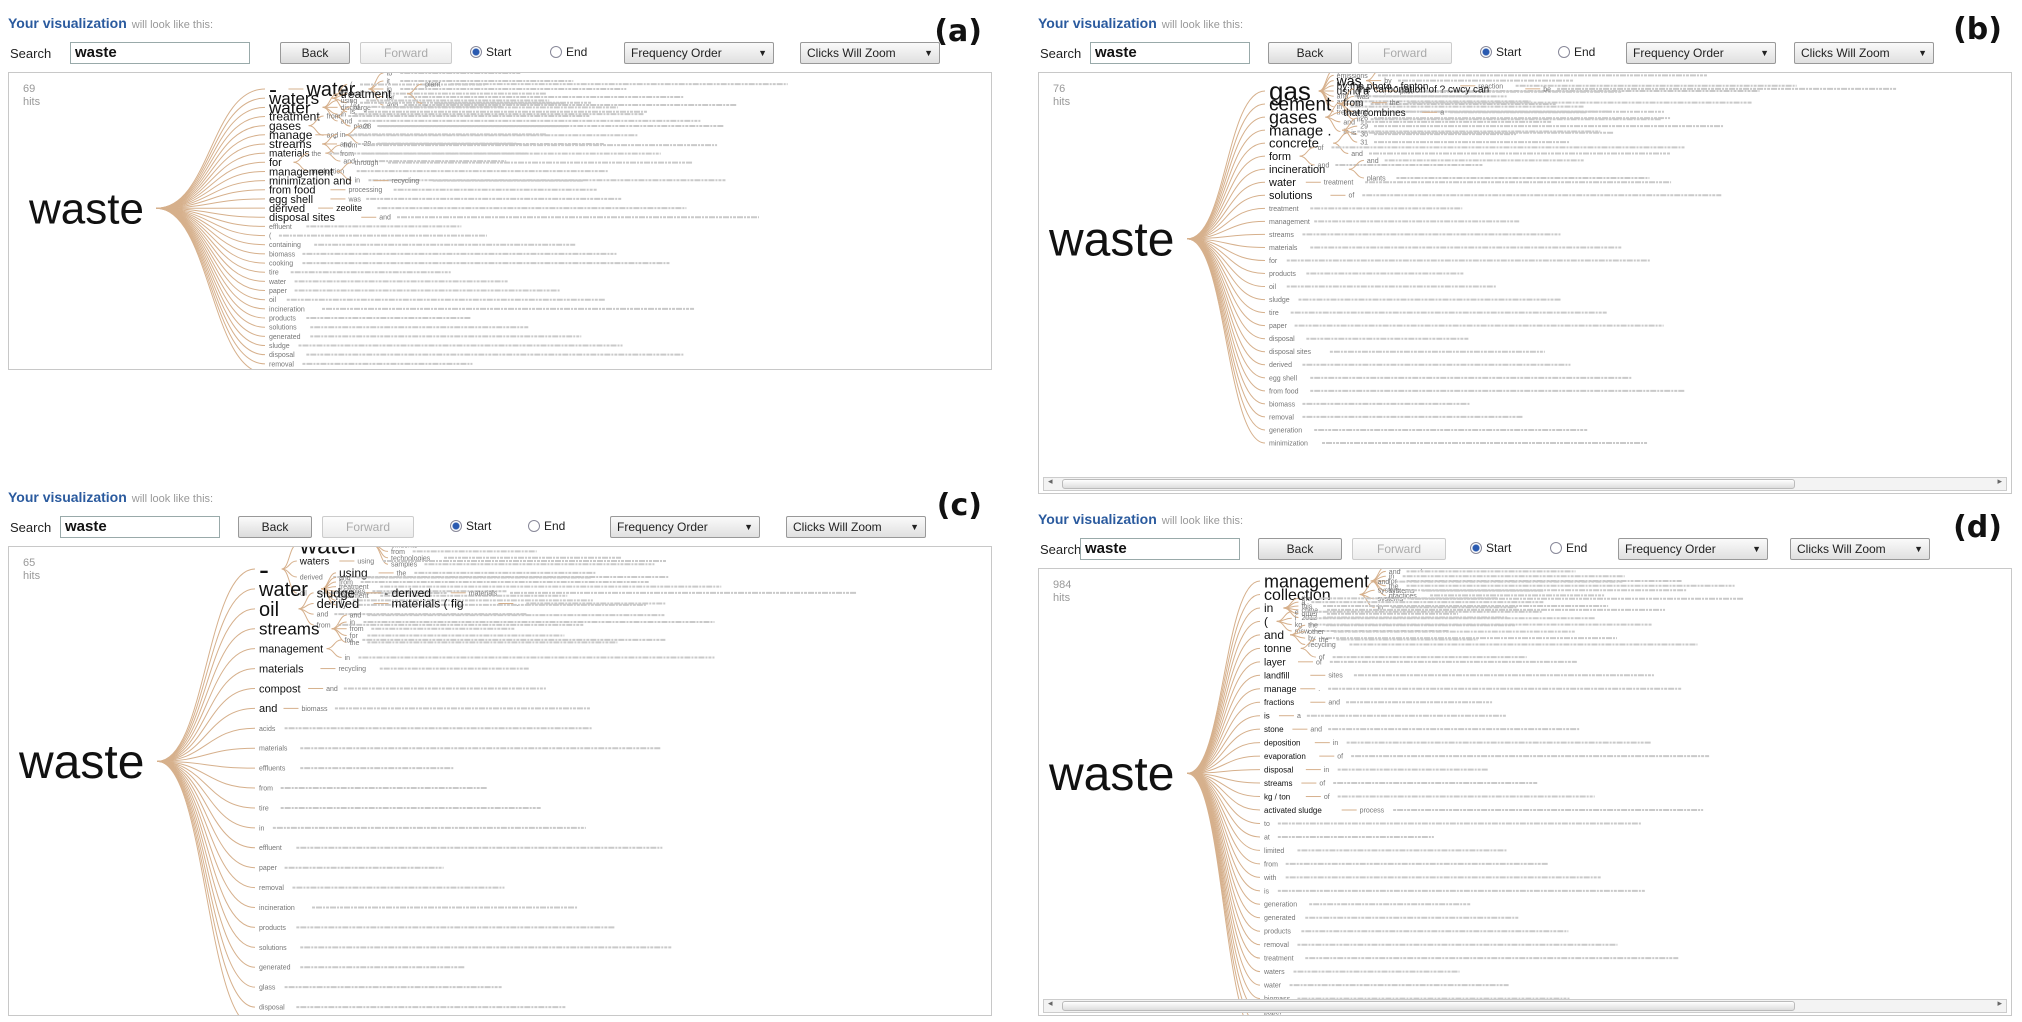 The image size is (2022, 1022). What do you see at coordinates (1282, 274) in the screenshot?
I see `tree-node: products` at bounding box center [1282, 274].